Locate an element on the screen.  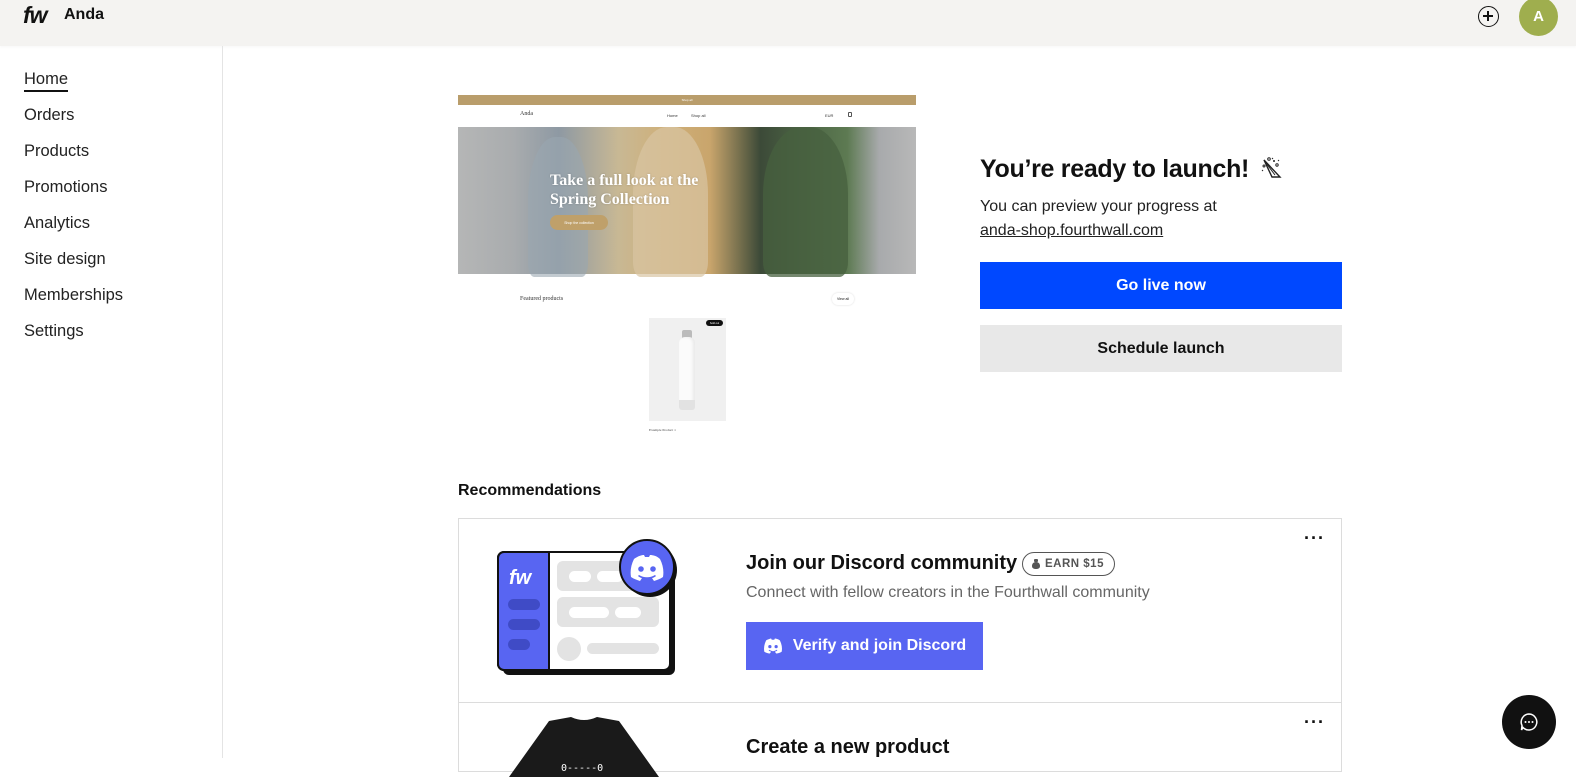
earn-badge: EARN $15 is located at coordinates (1068, 564).